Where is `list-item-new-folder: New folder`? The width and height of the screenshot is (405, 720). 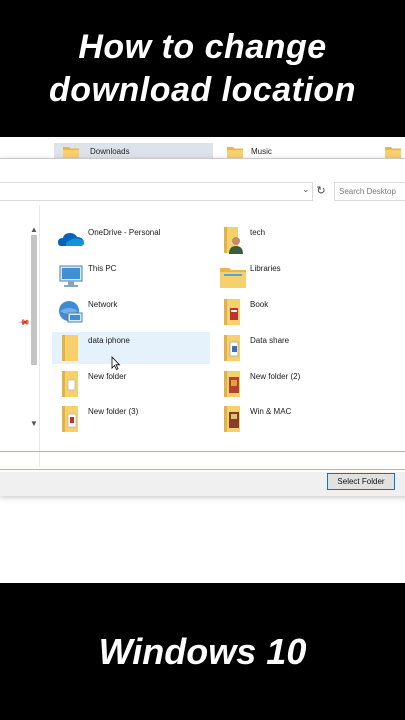
list-item-new-folder: New folder is located at coordinates (131, 384).